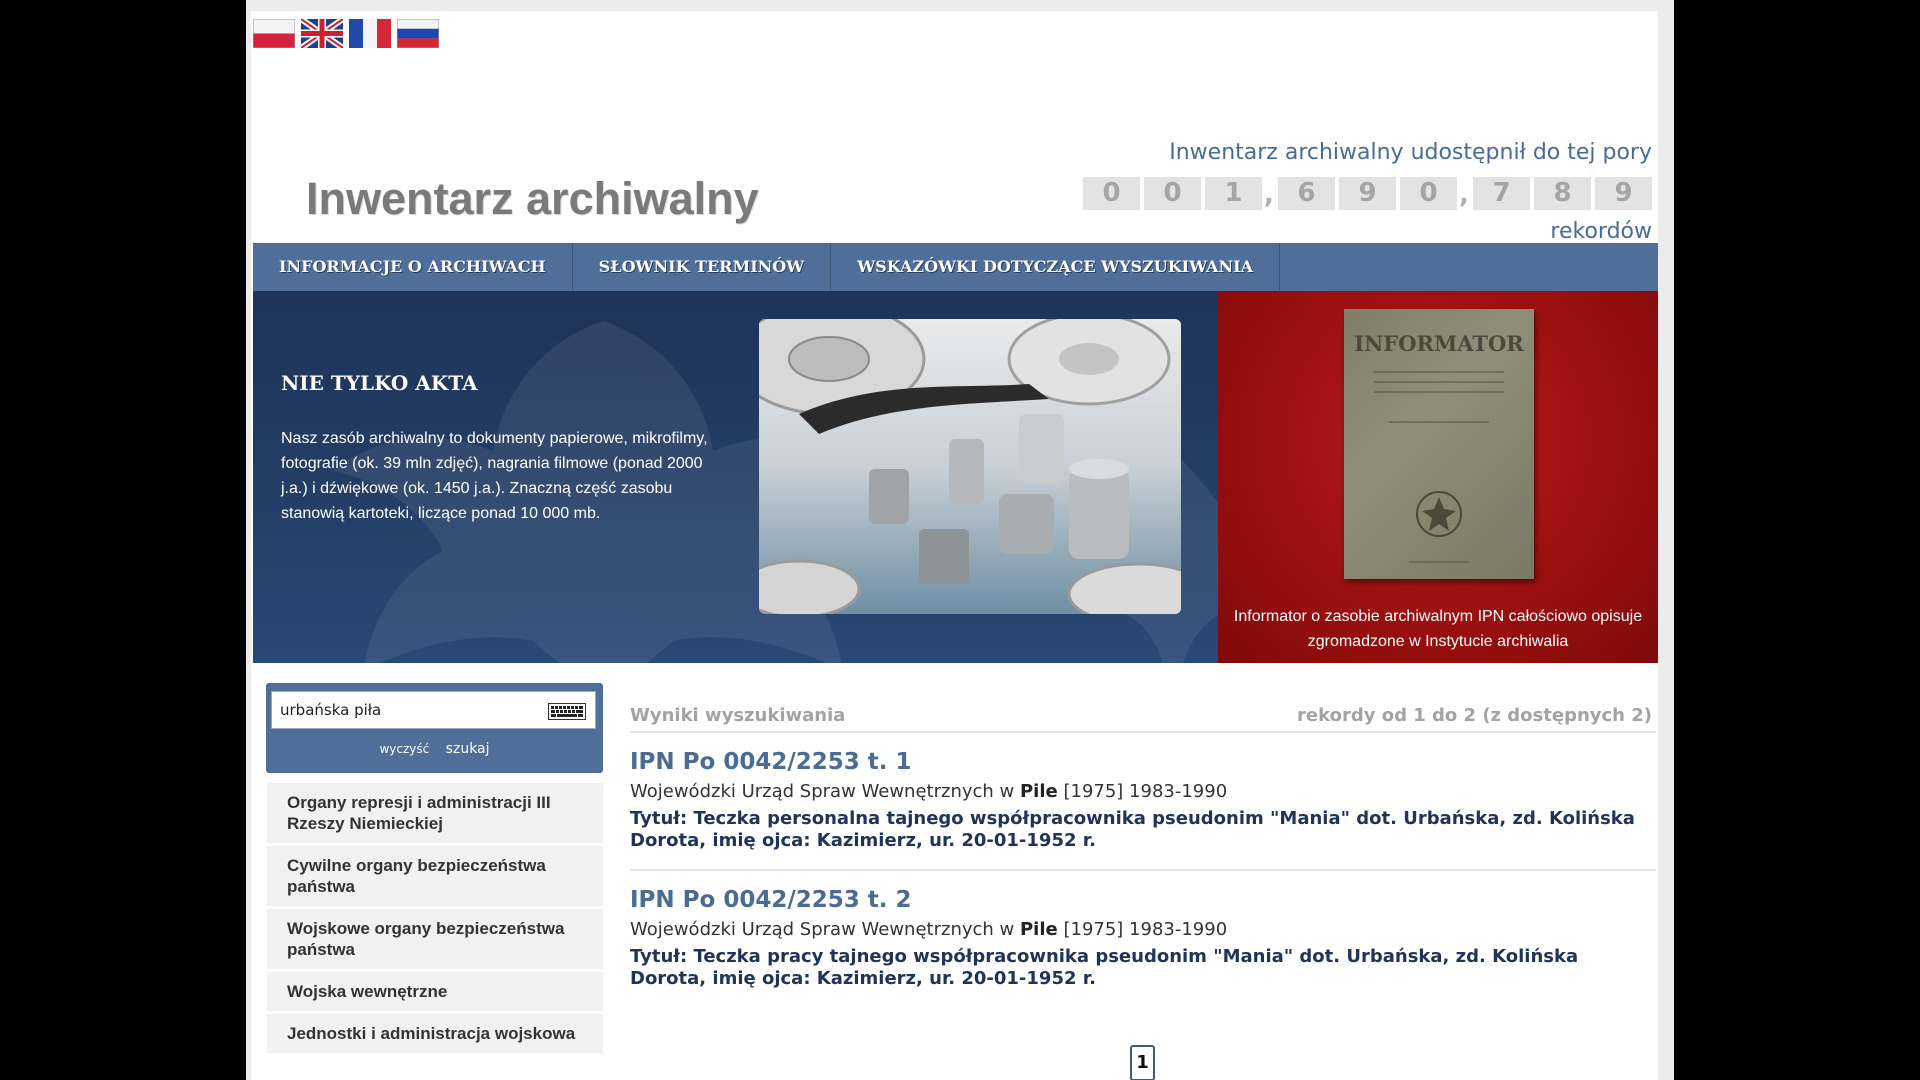  I want to click on result-signature-link: IPN Po 0042/2253 t. 1, so click(1142, 762).